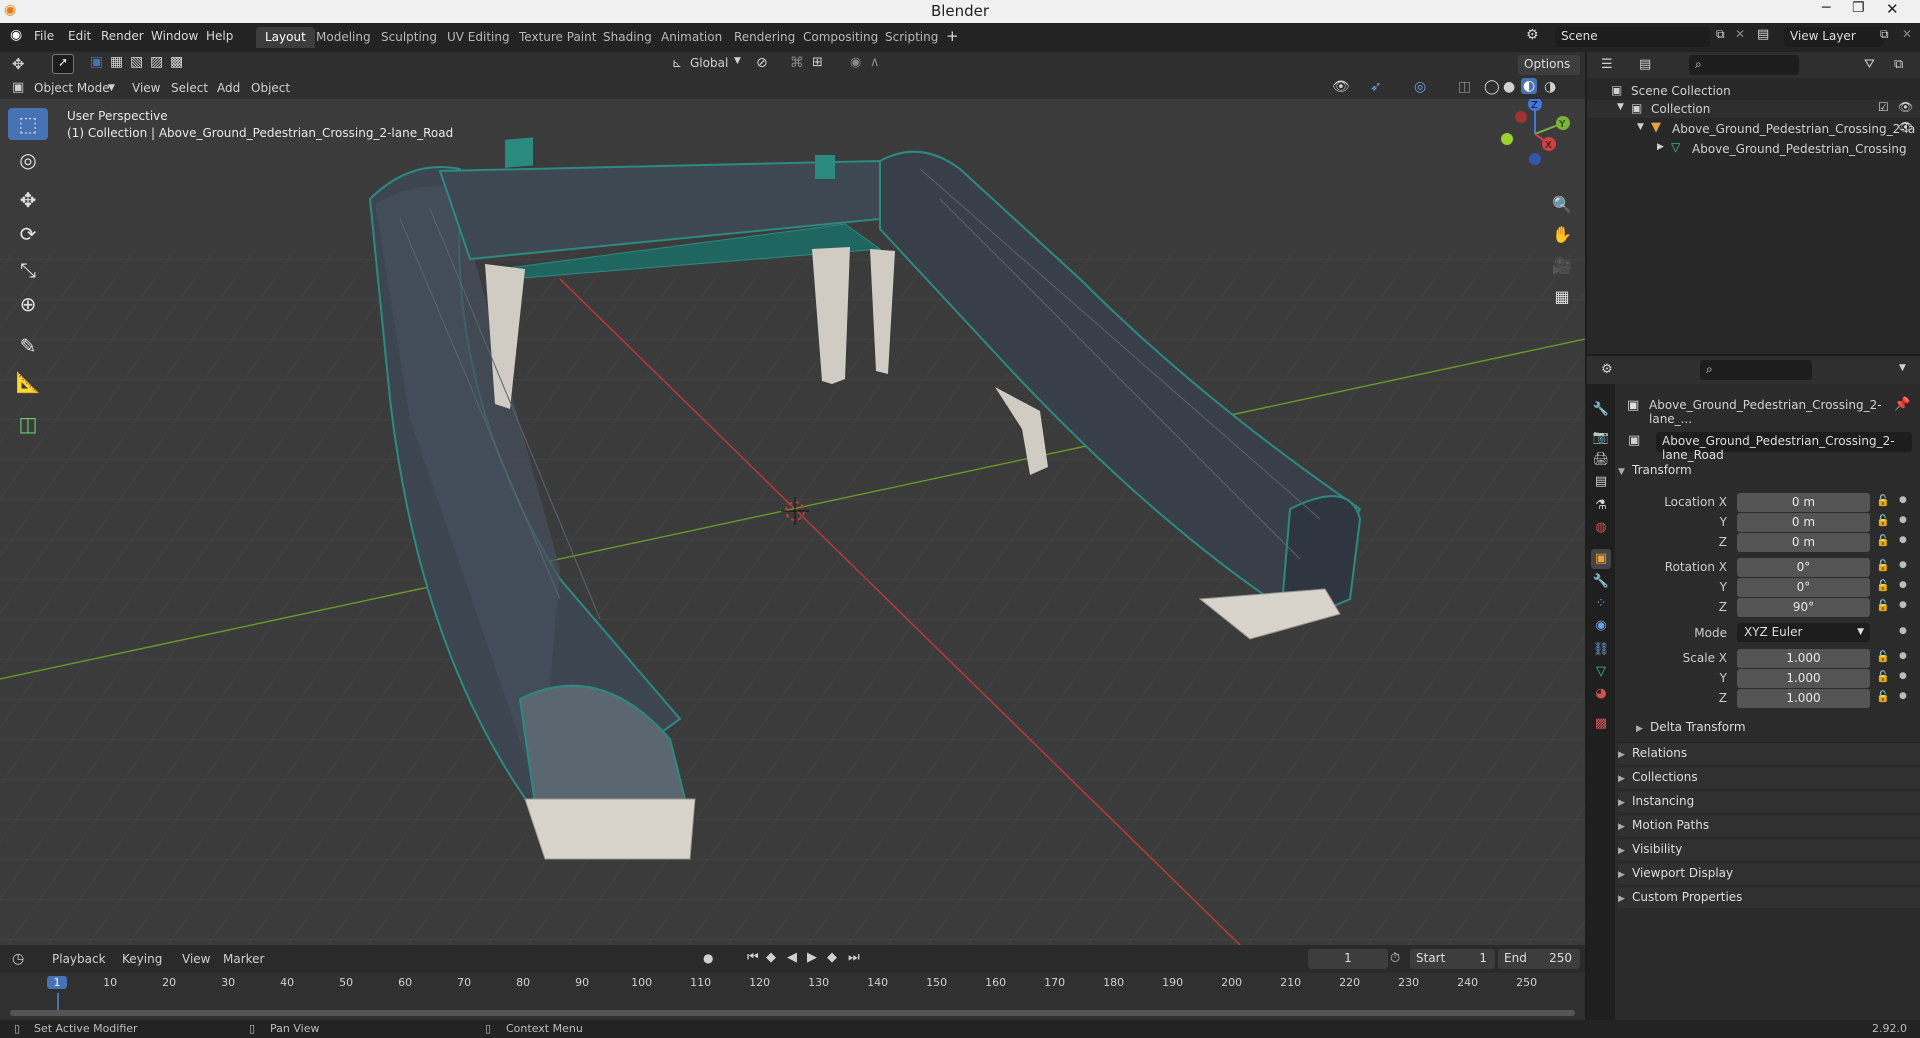 The image size is (1920, 1038). What do you see at coordinates (1464, 87) in the screenshot?
I see `xray-icon: ◫` at bounding box center [1464, 87].